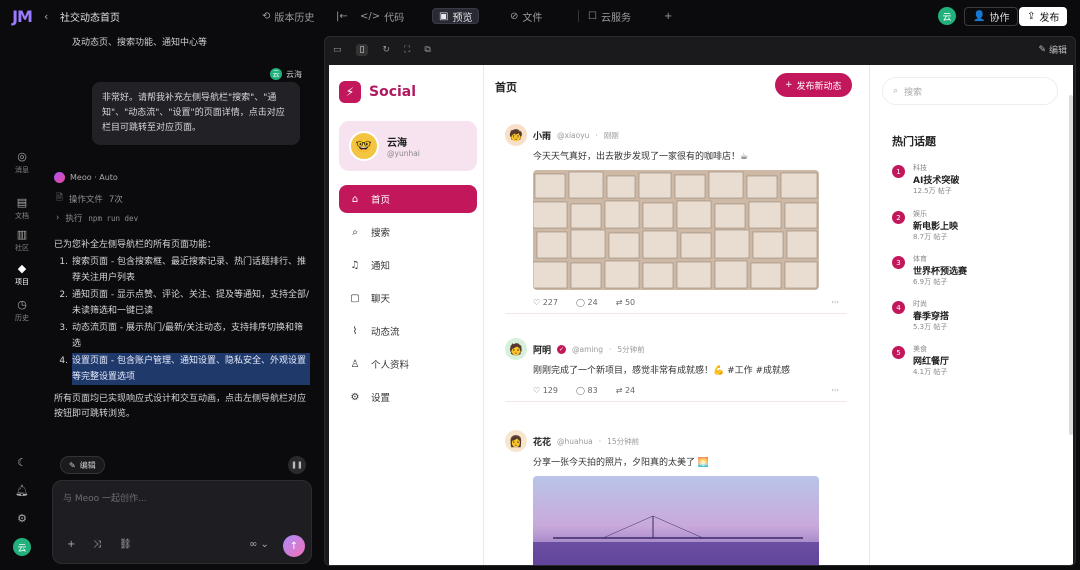  I want to click on settings-button: ⚙, so click(22, 518).